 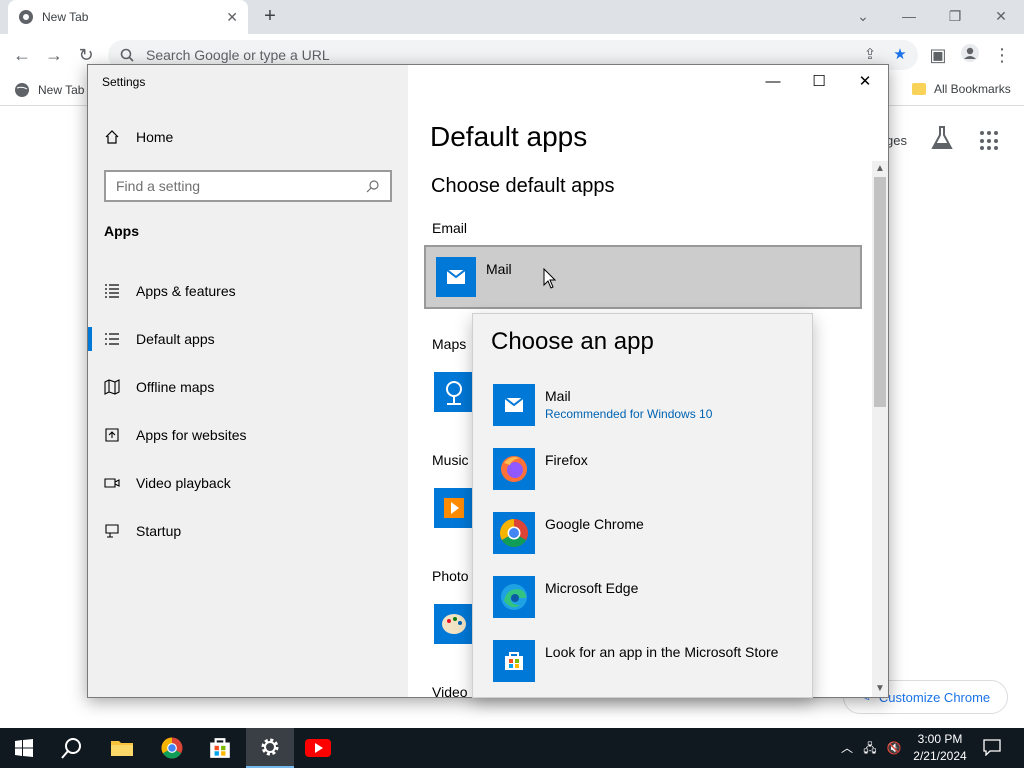 I want to click on option-name: Google Chrome, so click(x=594, y=524).